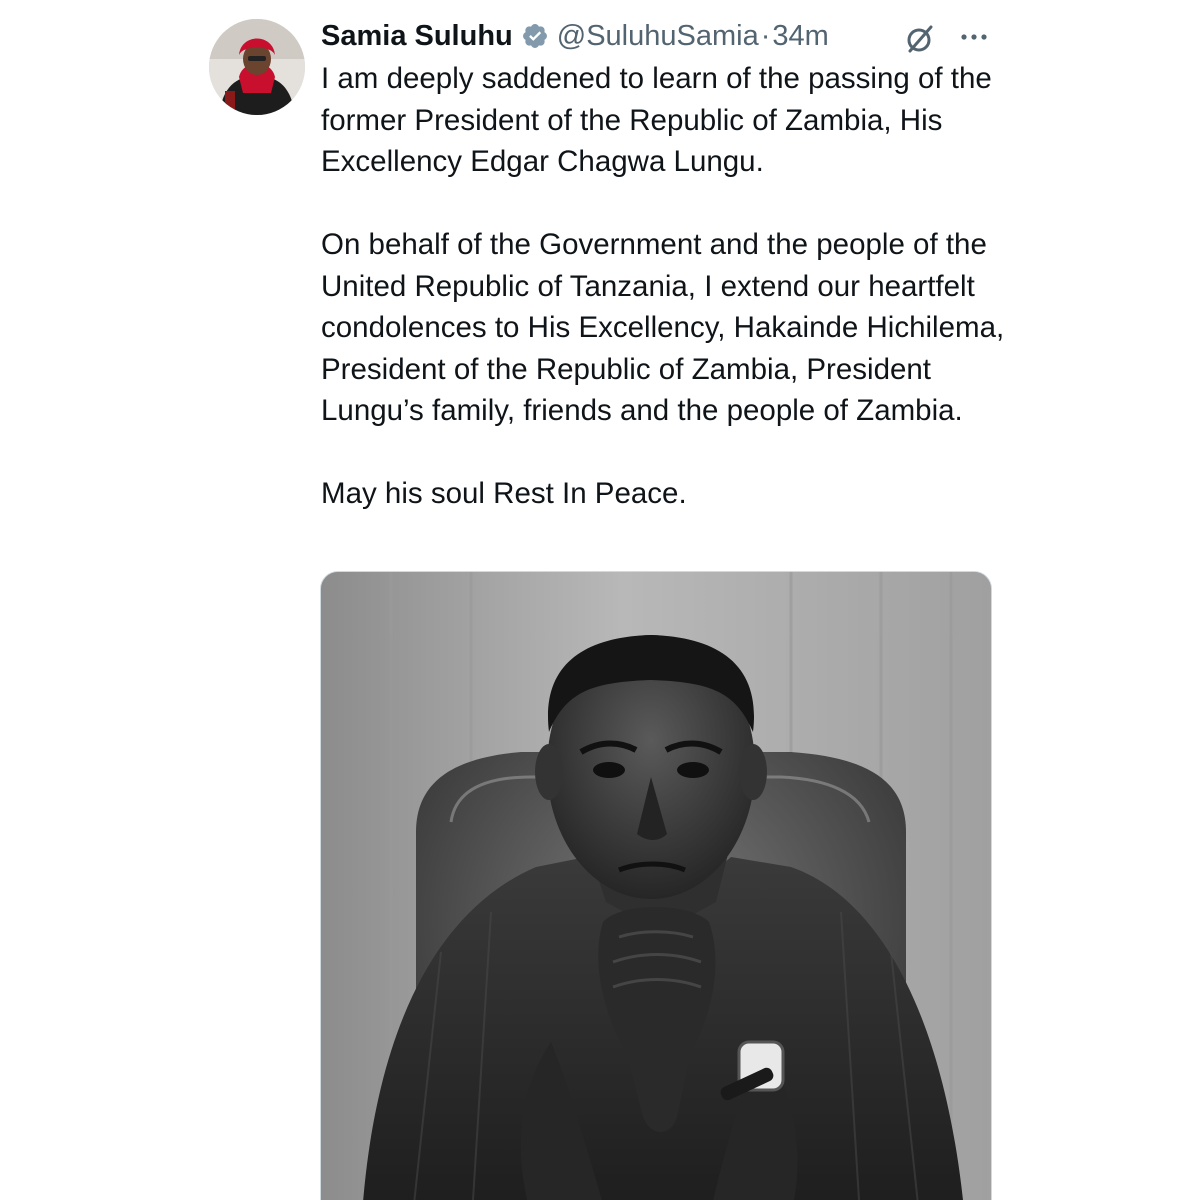  What do you see at coordinates (504, 493) in the screenshot?
I see `tweet-paragraph: May his soul Rest In Peace.` at bounding box center [504, 493].